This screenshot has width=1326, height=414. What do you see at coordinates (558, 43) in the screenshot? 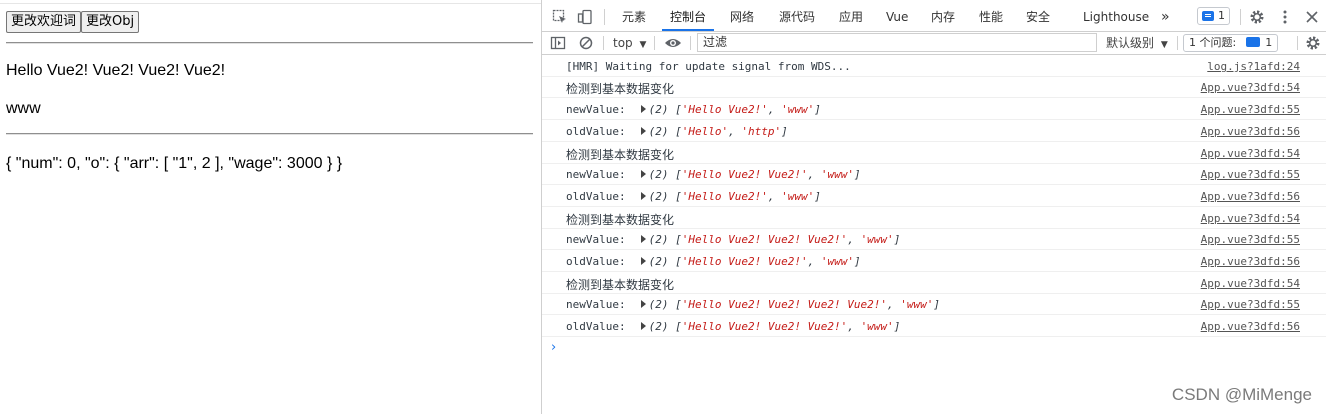
I see `sidebar-toggle-icon` at bounding box center [558, 43].